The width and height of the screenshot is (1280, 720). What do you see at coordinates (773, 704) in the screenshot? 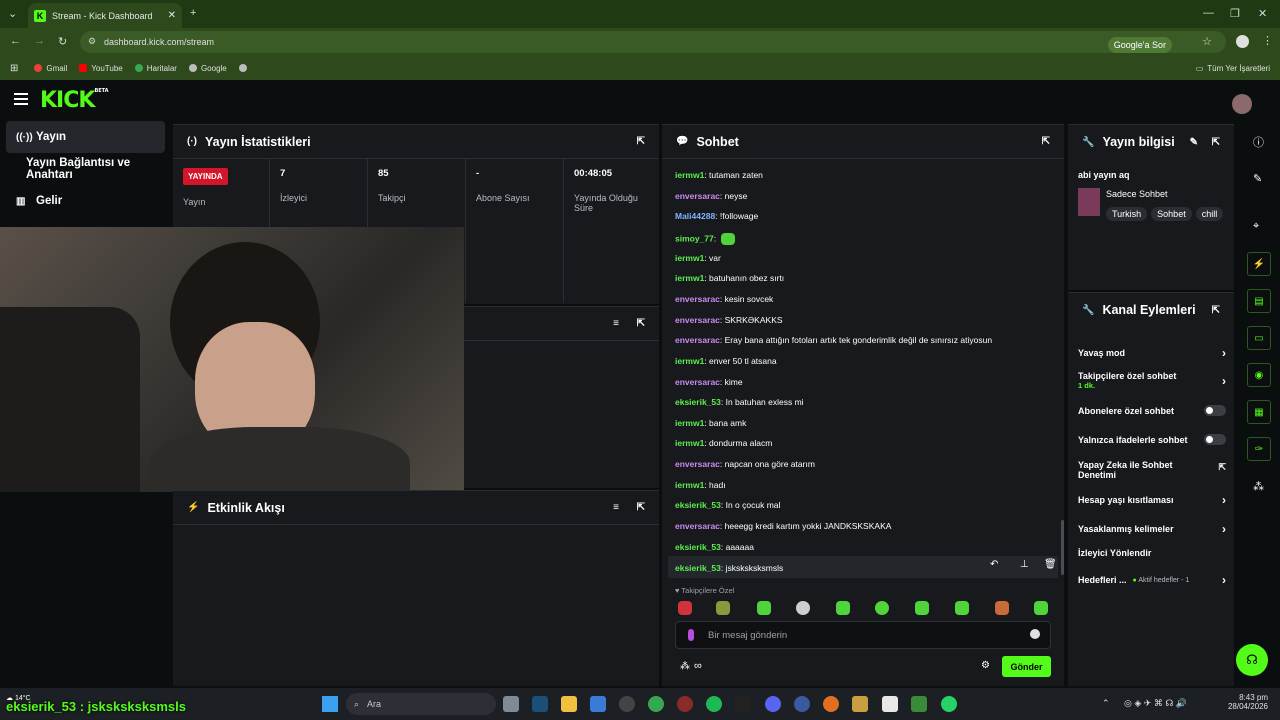
I see `discord-icon` at bounding box center [773, 704].